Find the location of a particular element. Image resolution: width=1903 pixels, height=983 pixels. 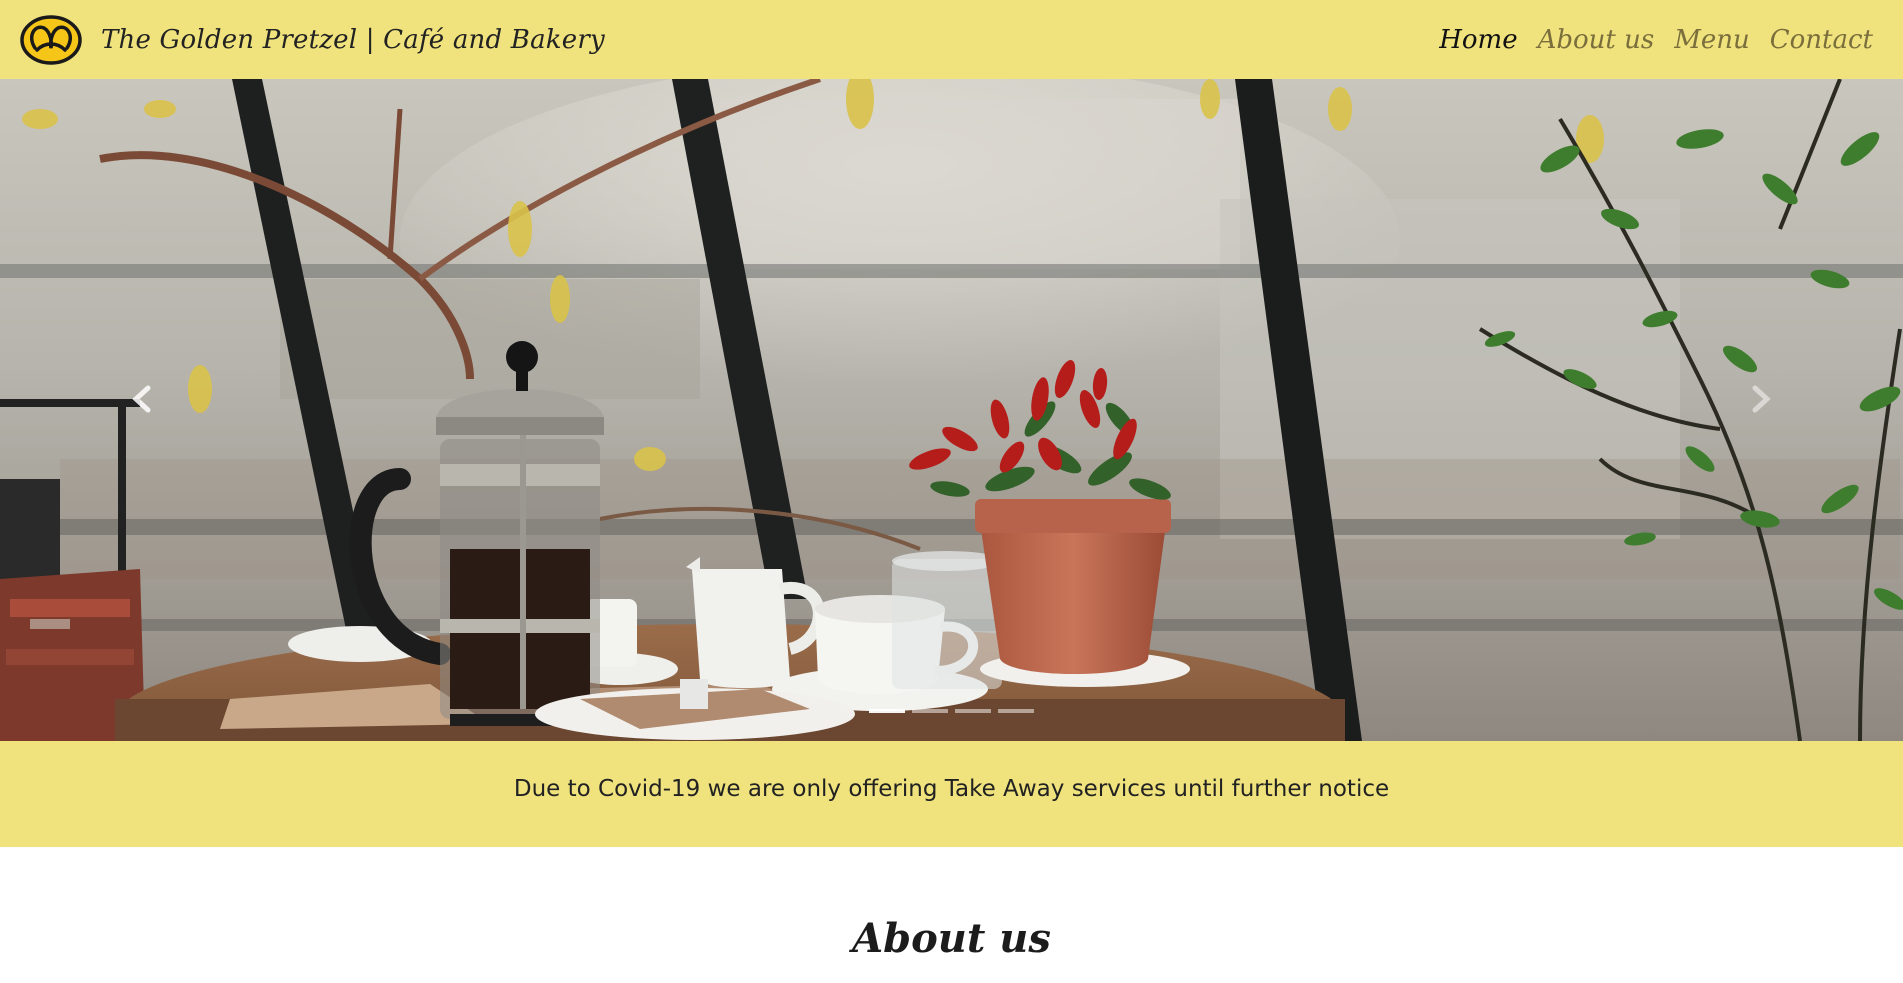

nav-links: Home About us Menu Contact is located at coordinates (1646, 39).